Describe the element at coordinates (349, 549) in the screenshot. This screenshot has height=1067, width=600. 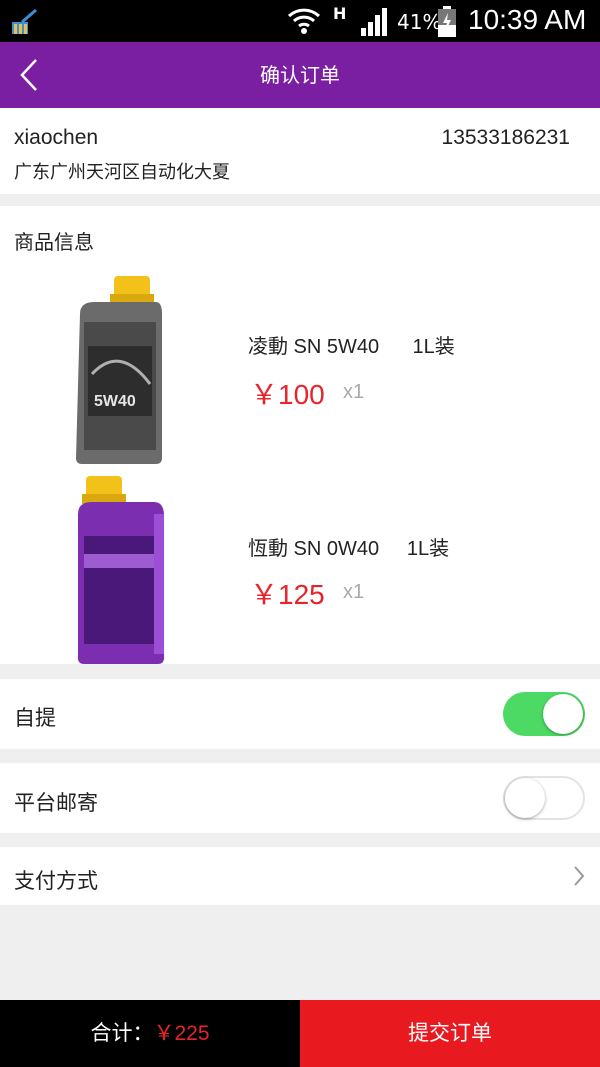
I see `product-name: 恆動 SN 0W40 1L装` at that location.